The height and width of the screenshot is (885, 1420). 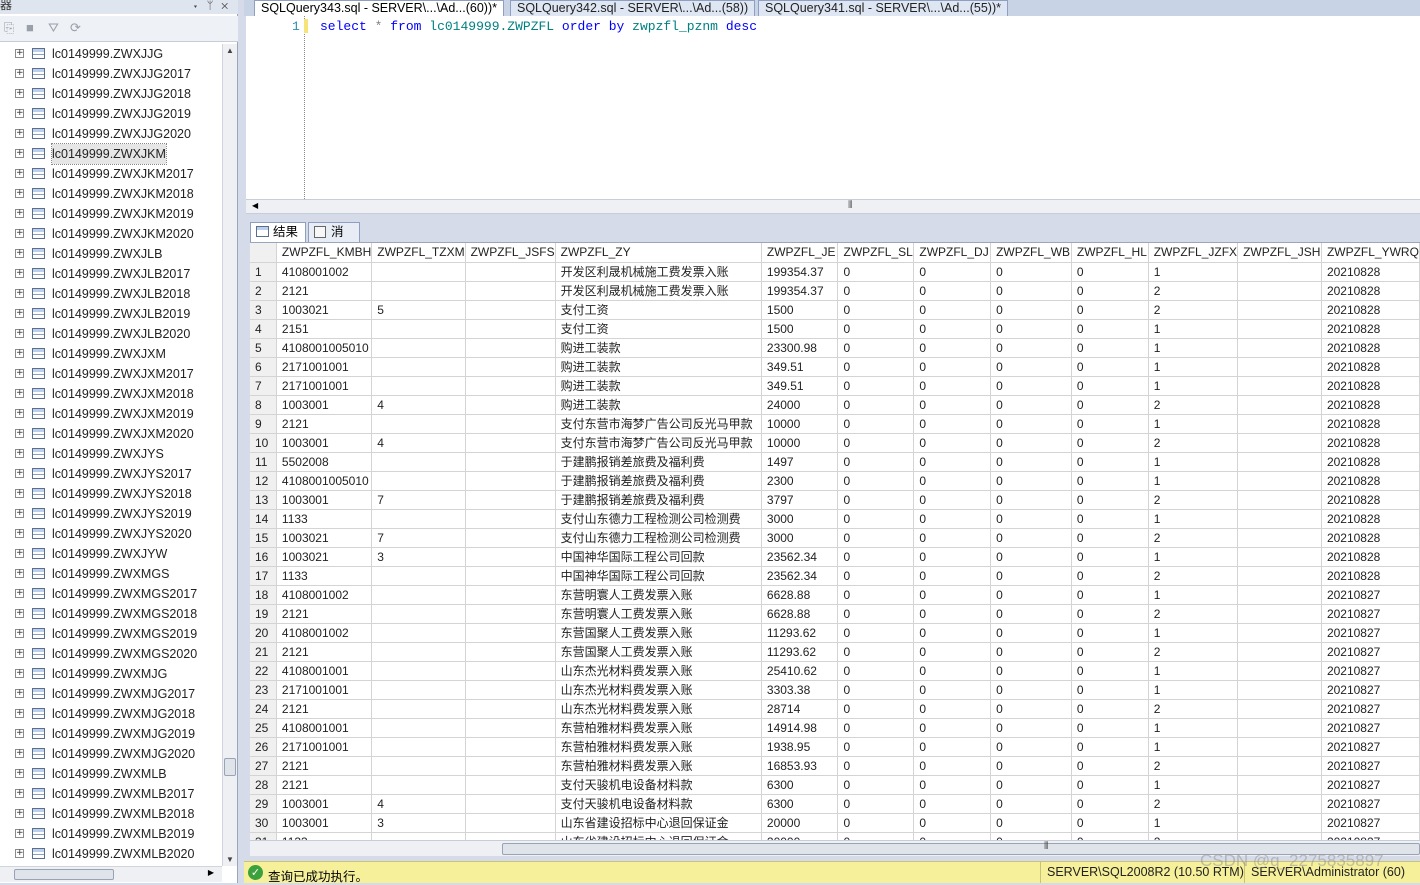 I want to click on table-cell: 25410.62, so click(x=800, y=671).